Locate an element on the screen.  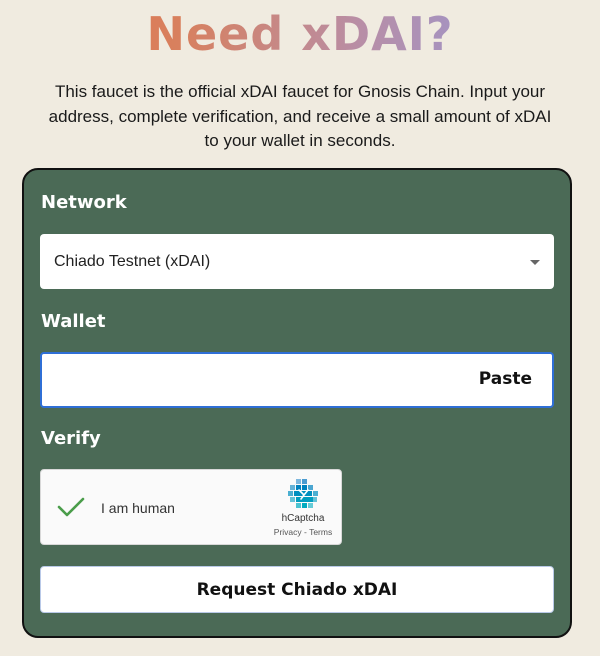
network-select-value: Chiado Testnet (xDAI) is located at coordinates (132, 261).